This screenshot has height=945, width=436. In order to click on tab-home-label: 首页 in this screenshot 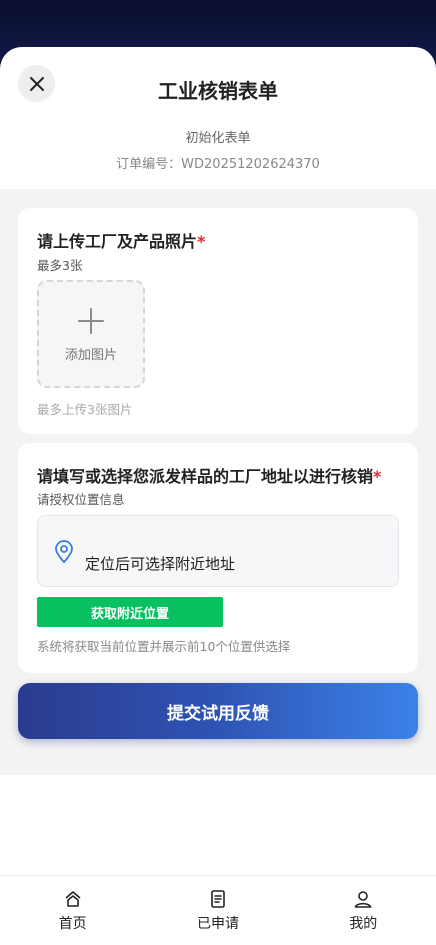, I will do `click(72, 924)`.